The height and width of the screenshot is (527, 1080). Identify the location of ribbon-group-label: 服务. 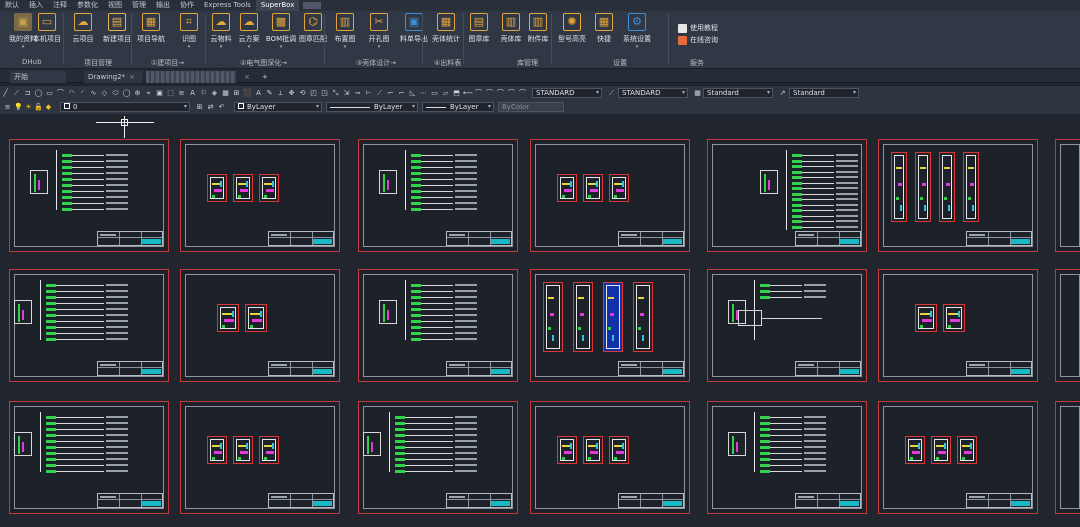
(697, 63).